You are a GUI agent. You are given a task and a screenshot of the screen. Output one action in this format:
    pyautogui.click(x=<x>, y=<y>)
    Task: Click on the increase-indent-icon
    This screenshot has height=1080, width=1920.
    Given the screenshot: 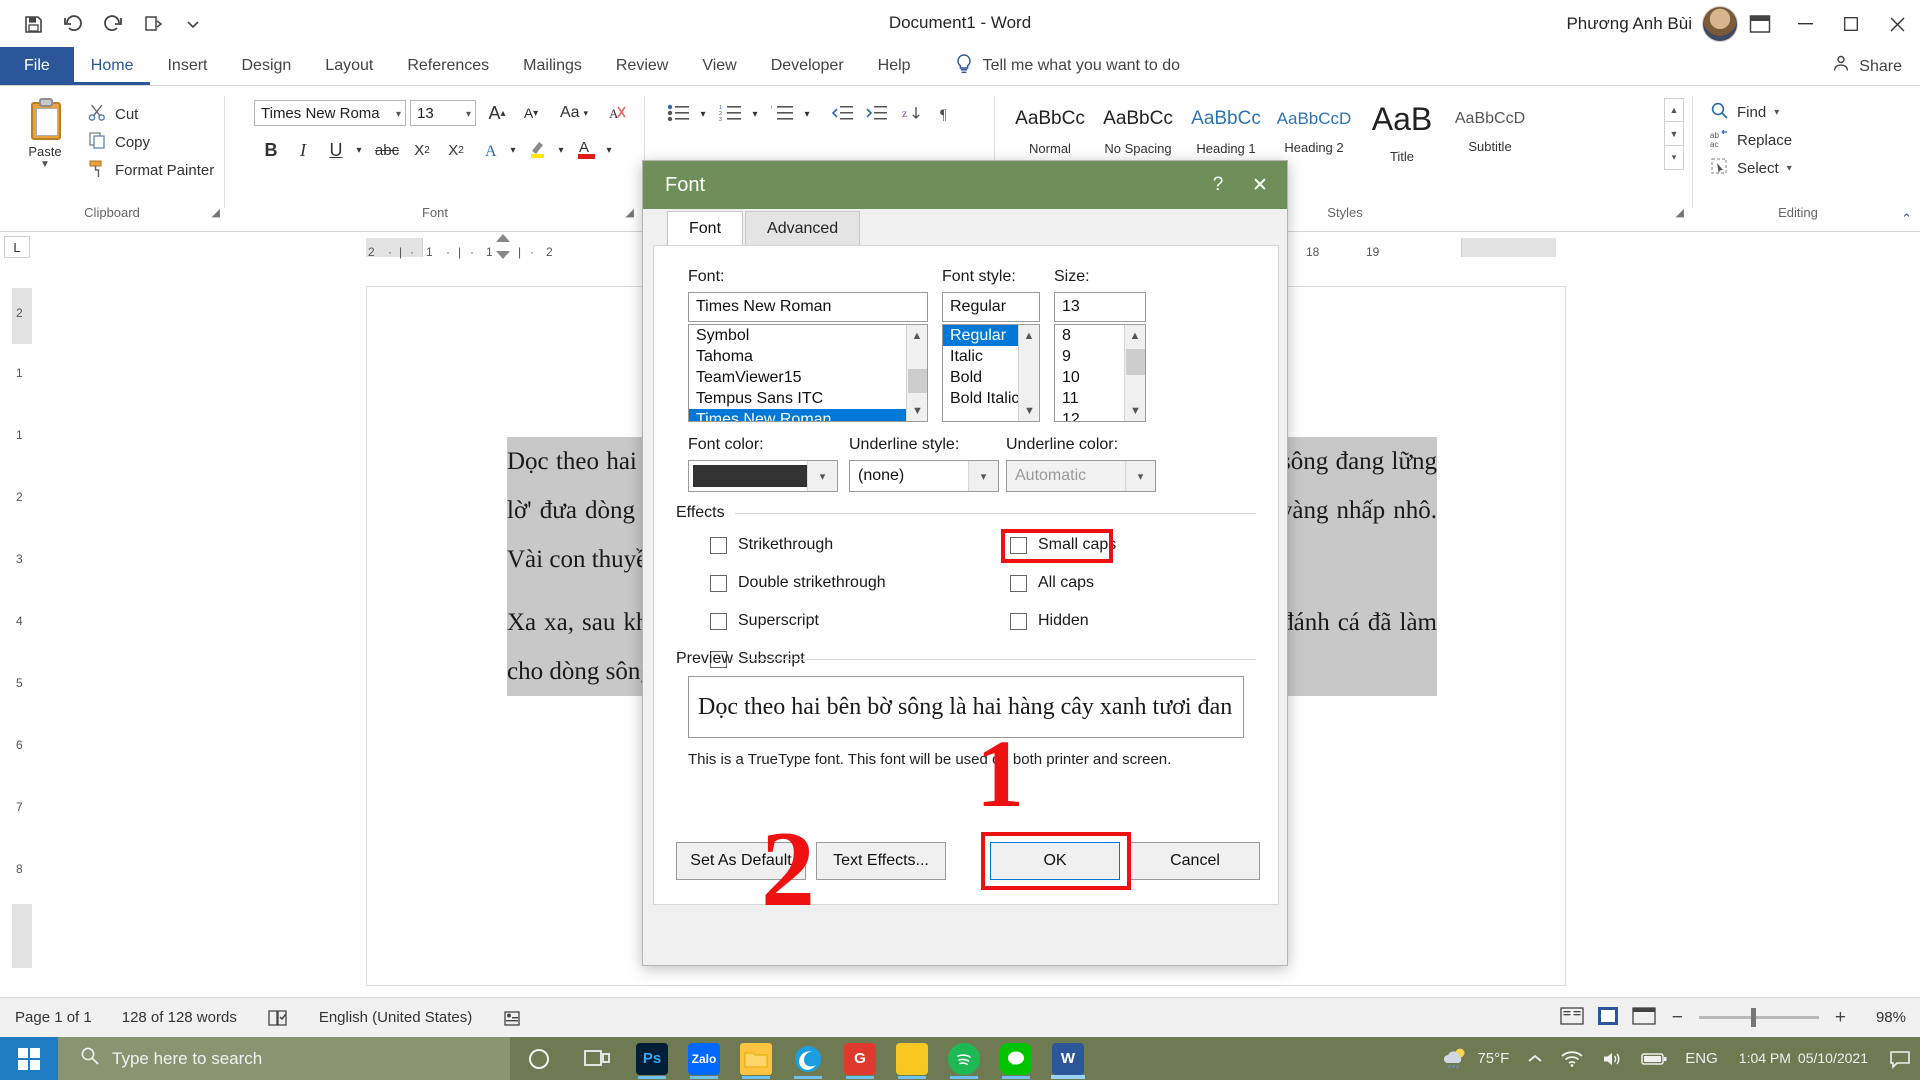 What is the action you would take?
    pyautogui.click(x=876, y=113)
    